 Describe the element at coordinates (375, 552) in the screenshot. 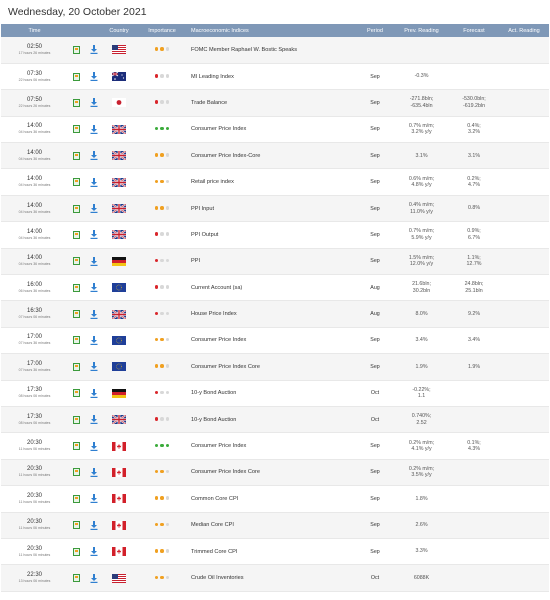

I see `period-cell: Sep` at that location.